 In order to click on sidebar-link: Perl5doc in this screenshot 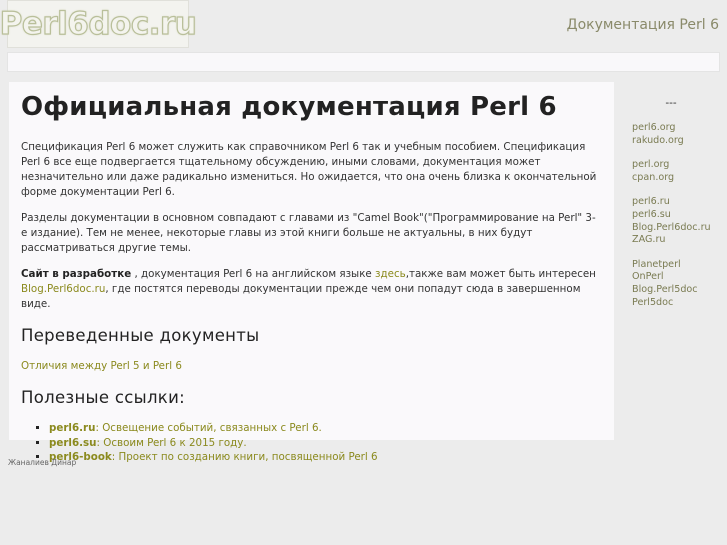, I will do `click(674, 303)`.